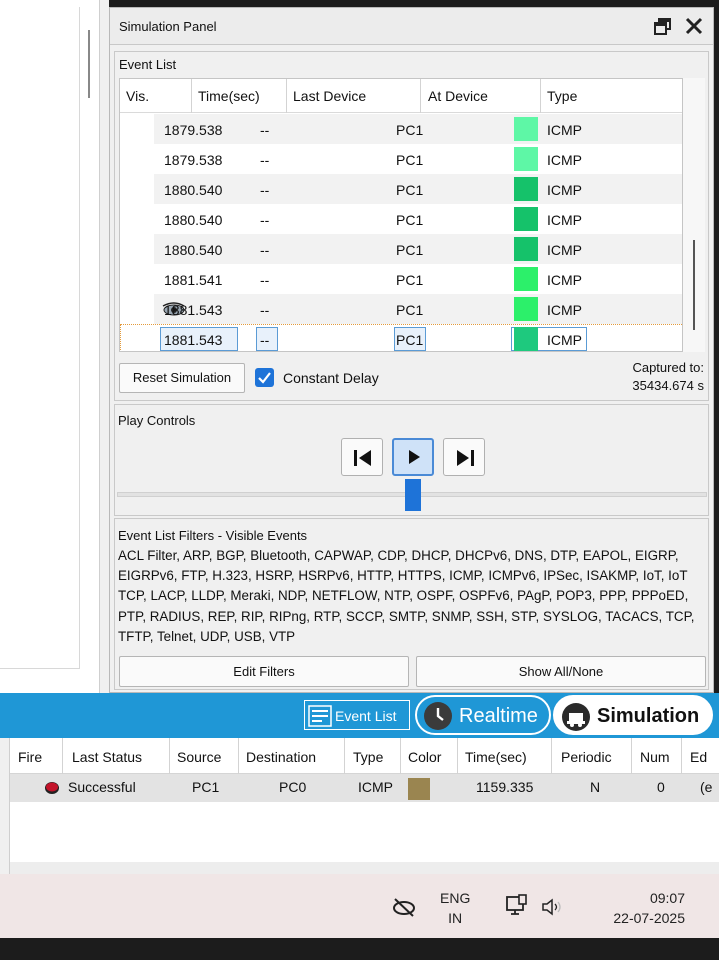 This screenshot has width=719, height=960. Describe the element at coordinates (698, 757) in the screenshot. I see `pdu-col-edit: Ed` at that location.